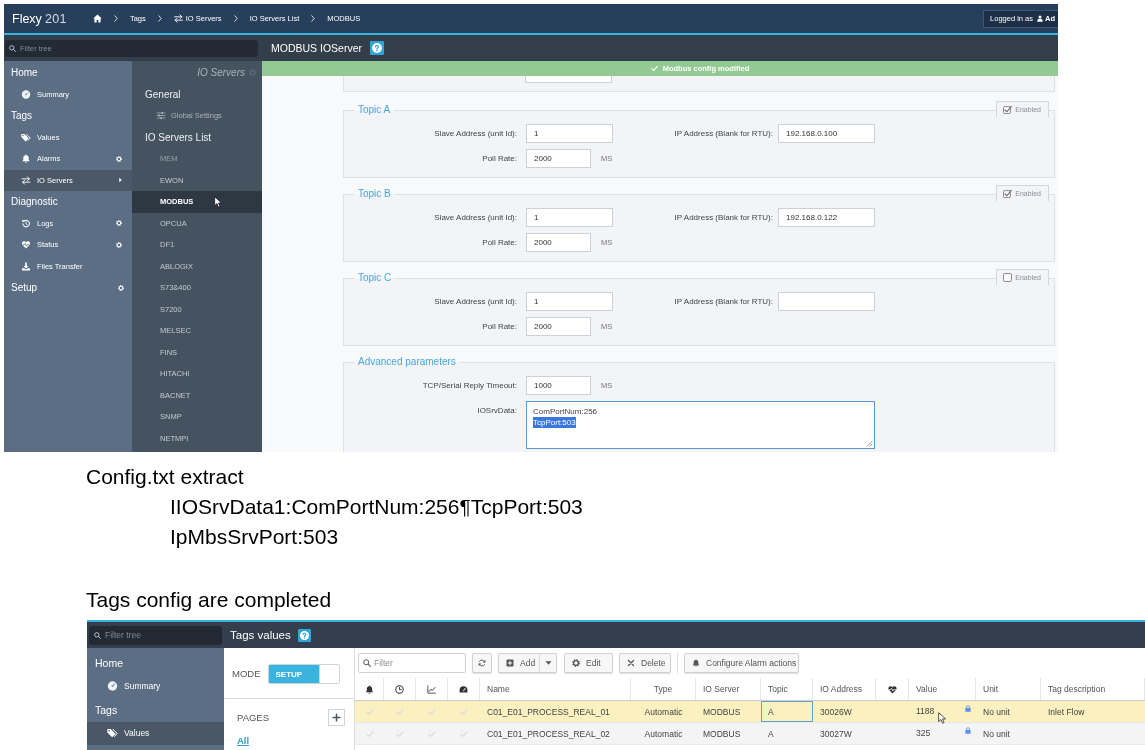 This screenshot has width=1145, height=750. I want to click on nav-section: IO Servers List, so click(197, 137).